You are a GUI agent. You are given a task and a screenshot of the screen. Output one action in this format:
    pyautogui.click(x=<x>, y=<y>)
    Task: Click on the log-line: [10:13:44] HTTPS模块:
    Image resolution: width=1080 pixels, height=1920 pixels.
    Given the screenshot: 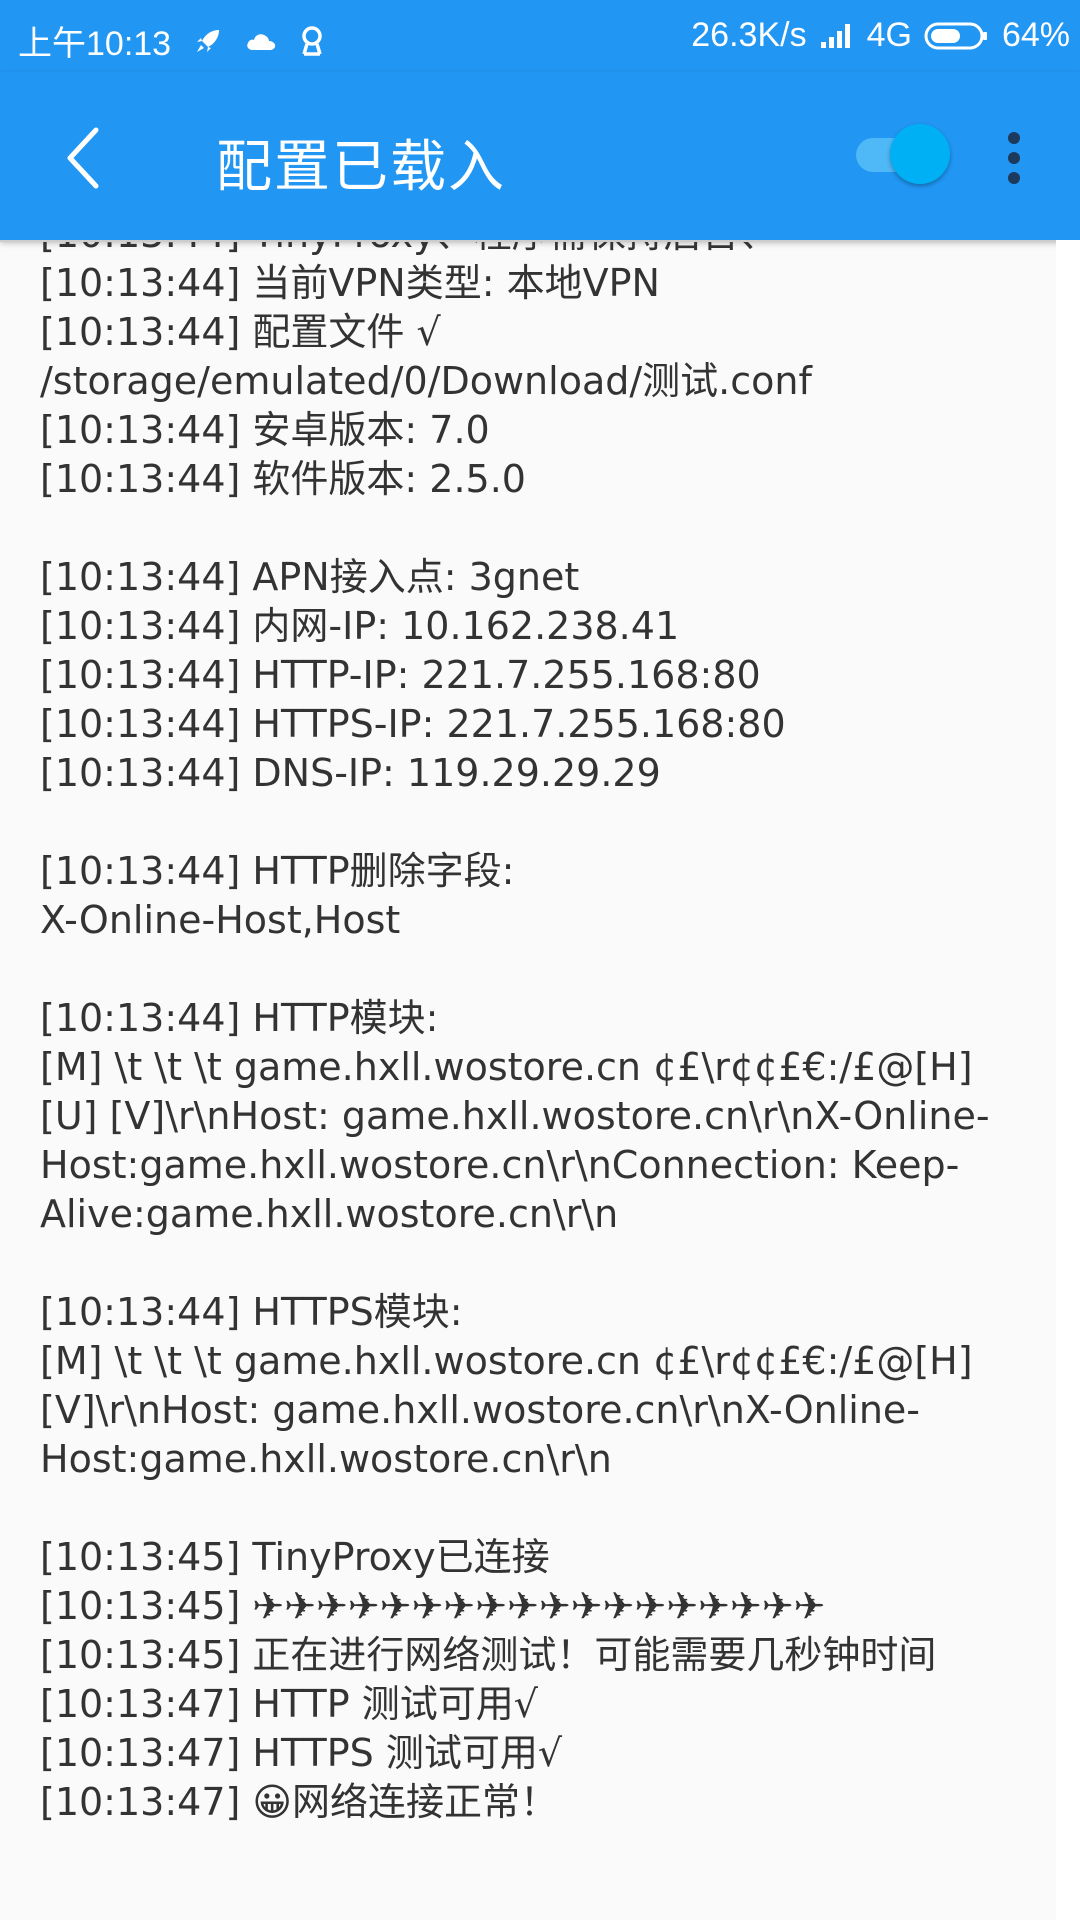 What is the action you would take?
    pyautogui.click(x=251, y=1312)
    